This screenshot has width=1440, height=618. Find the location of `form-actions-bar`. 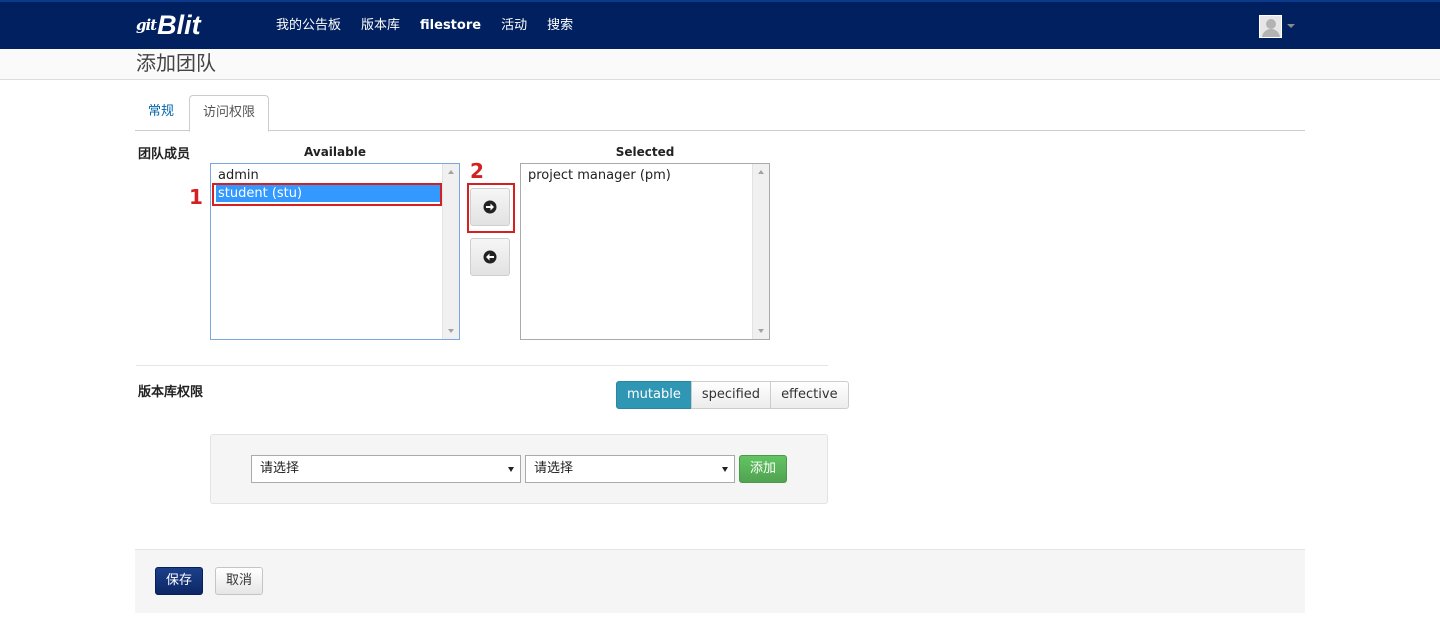

form-actions-bar is located at coordinates (720, 581).